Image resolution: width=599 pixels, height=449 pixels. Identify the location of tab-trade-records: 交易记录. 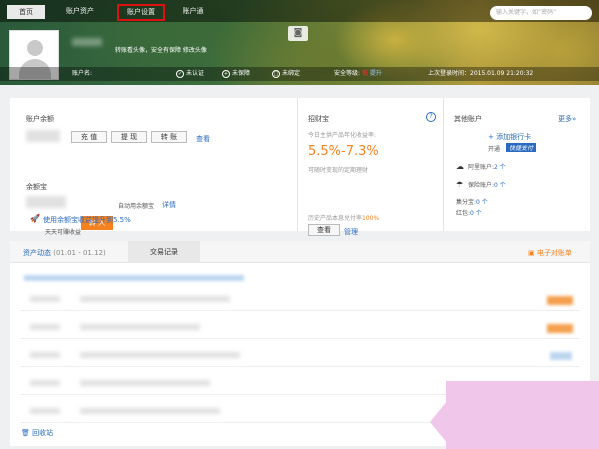
(164, 252).